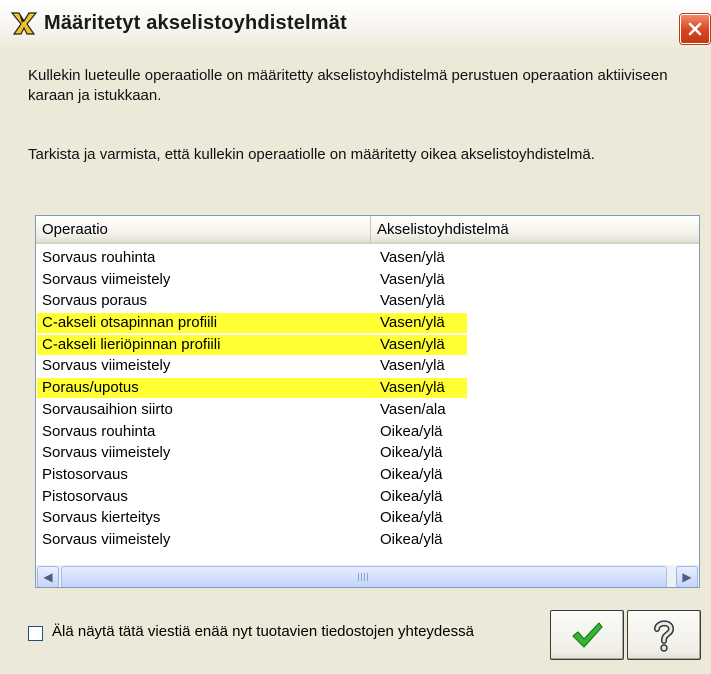 The width and height of the screenshot is (711, 674). Describe the element at coordinates (367, 432) in the screenshot. I see `table-row: Sorvaus rouhinta Oikea/ylä` at that location.